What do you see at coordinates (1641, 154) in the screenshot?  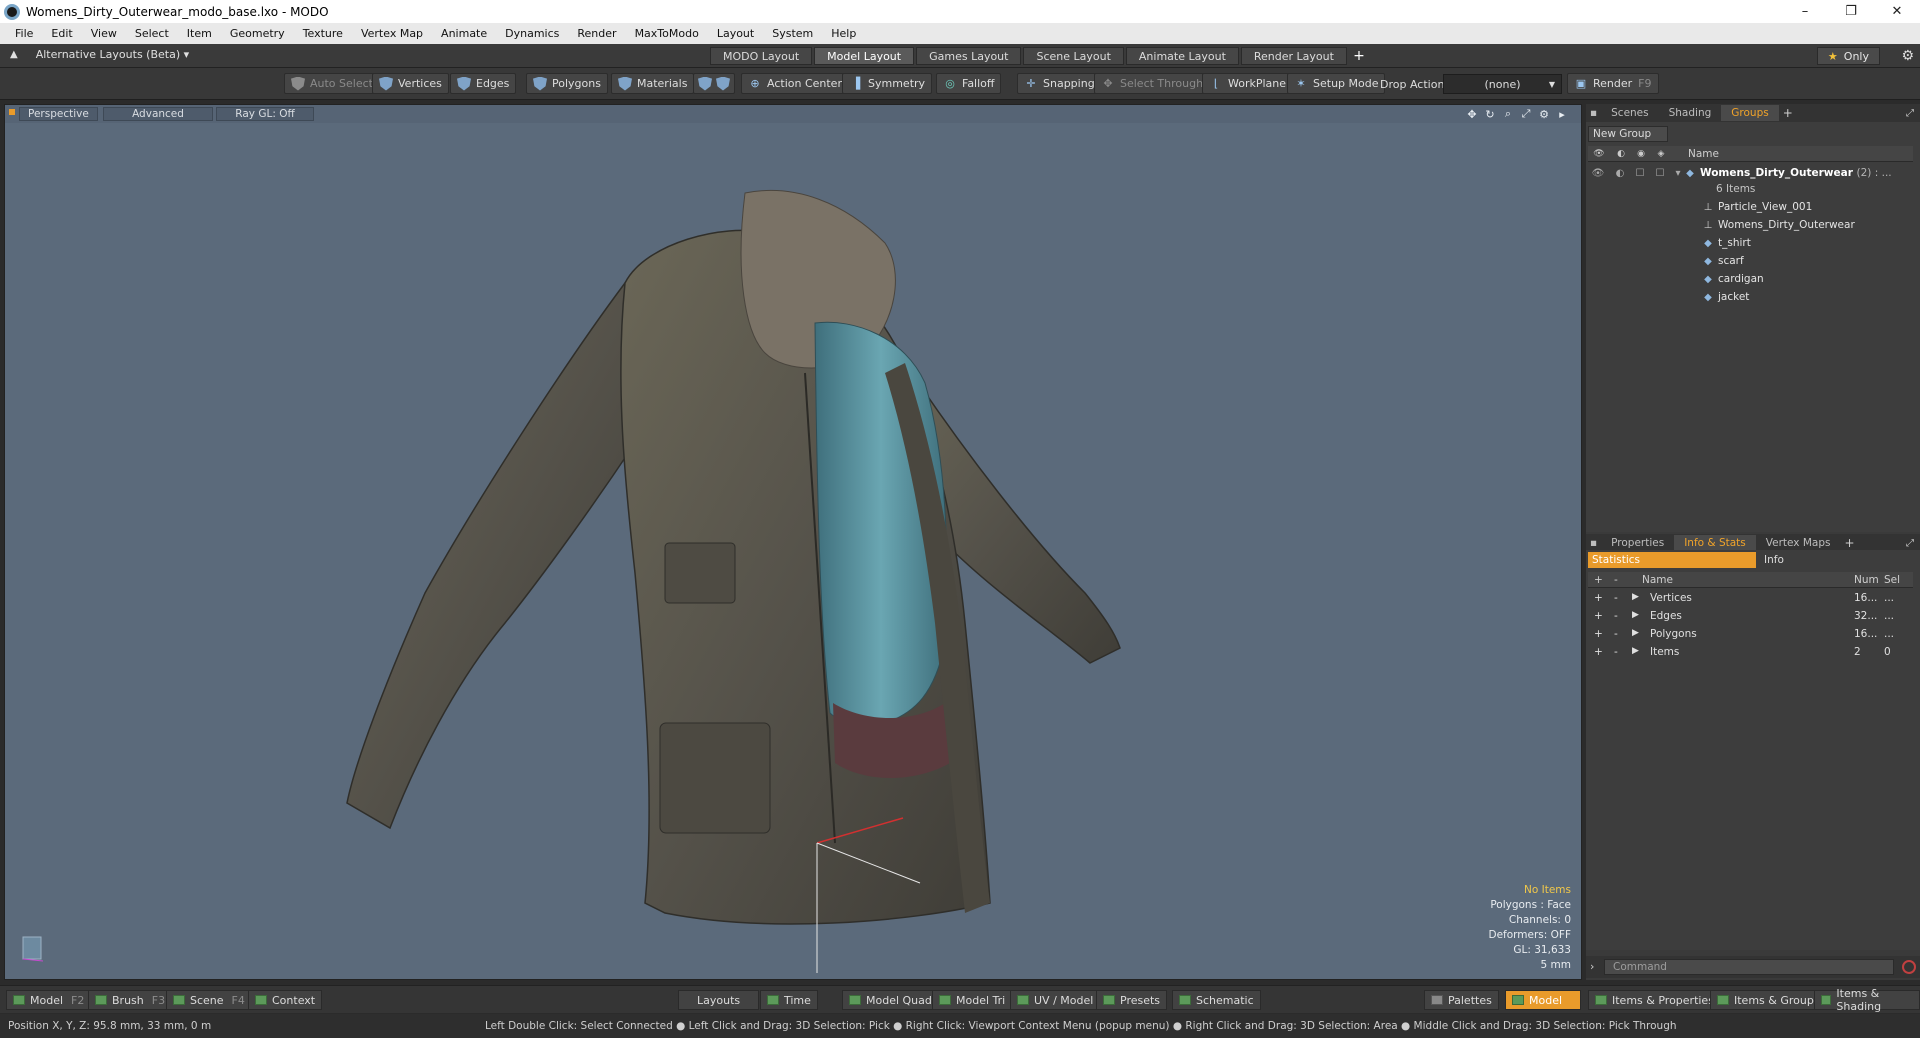 I see `render-col-icon: ◉` at bounding box center [1641, 154].